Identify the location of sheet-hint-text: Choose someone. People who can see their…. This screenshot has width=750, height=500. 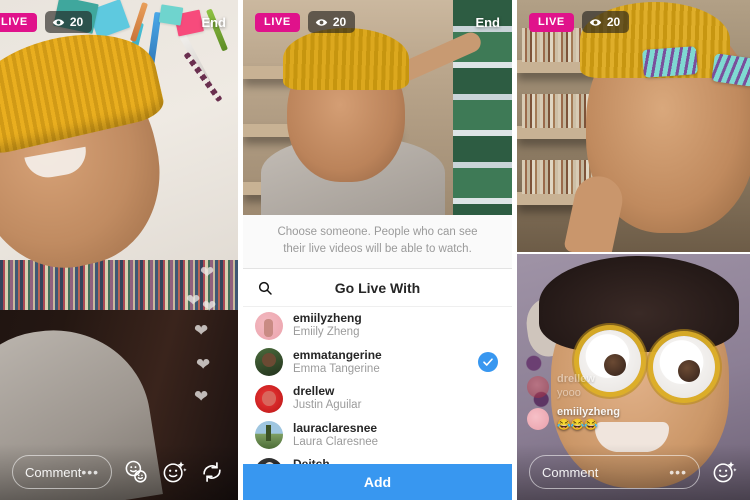
(377, 242).